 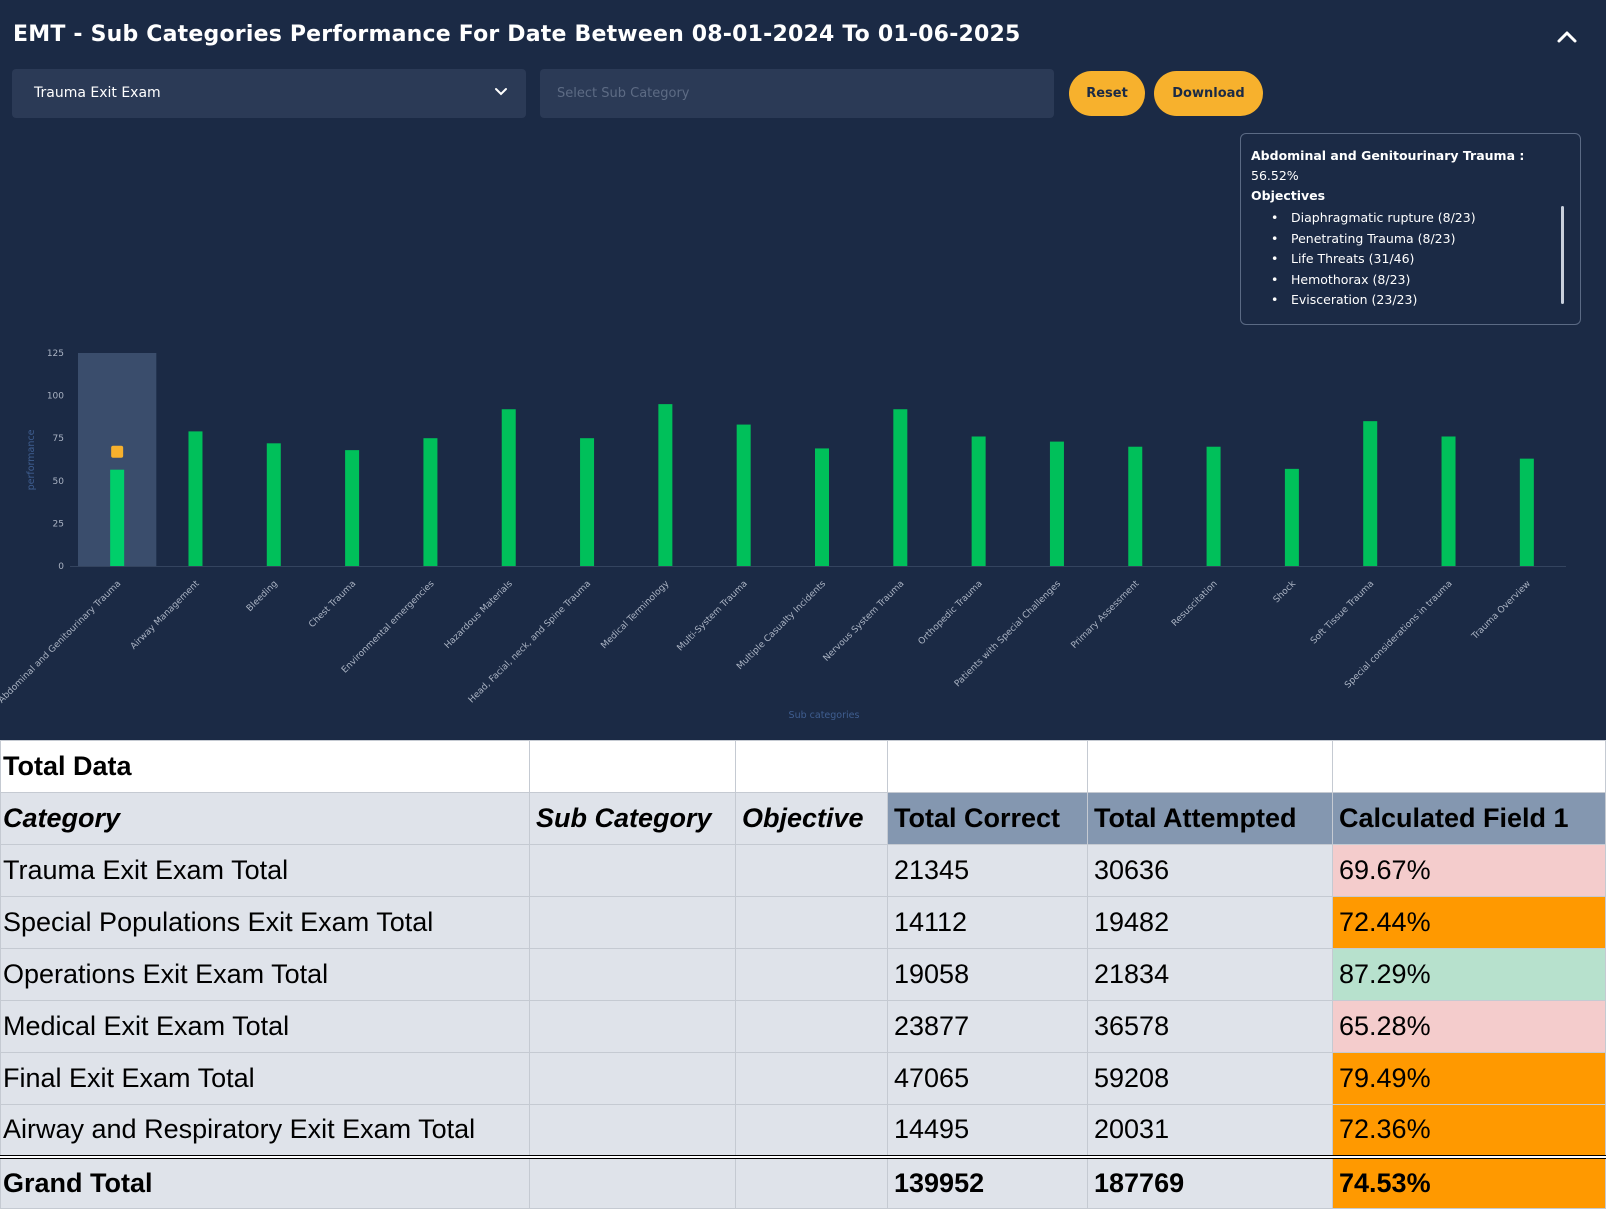 What do you see at coordinates (1373, 218) in the screenshot?
I see `objective-item: Diaphragmatic rupture (8/23)` at bounding box center [1373, 218].